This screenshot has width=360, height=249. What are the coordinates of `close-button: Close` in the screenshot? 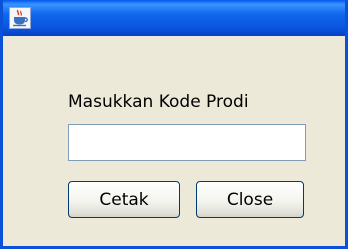 It's located at (250, 199).